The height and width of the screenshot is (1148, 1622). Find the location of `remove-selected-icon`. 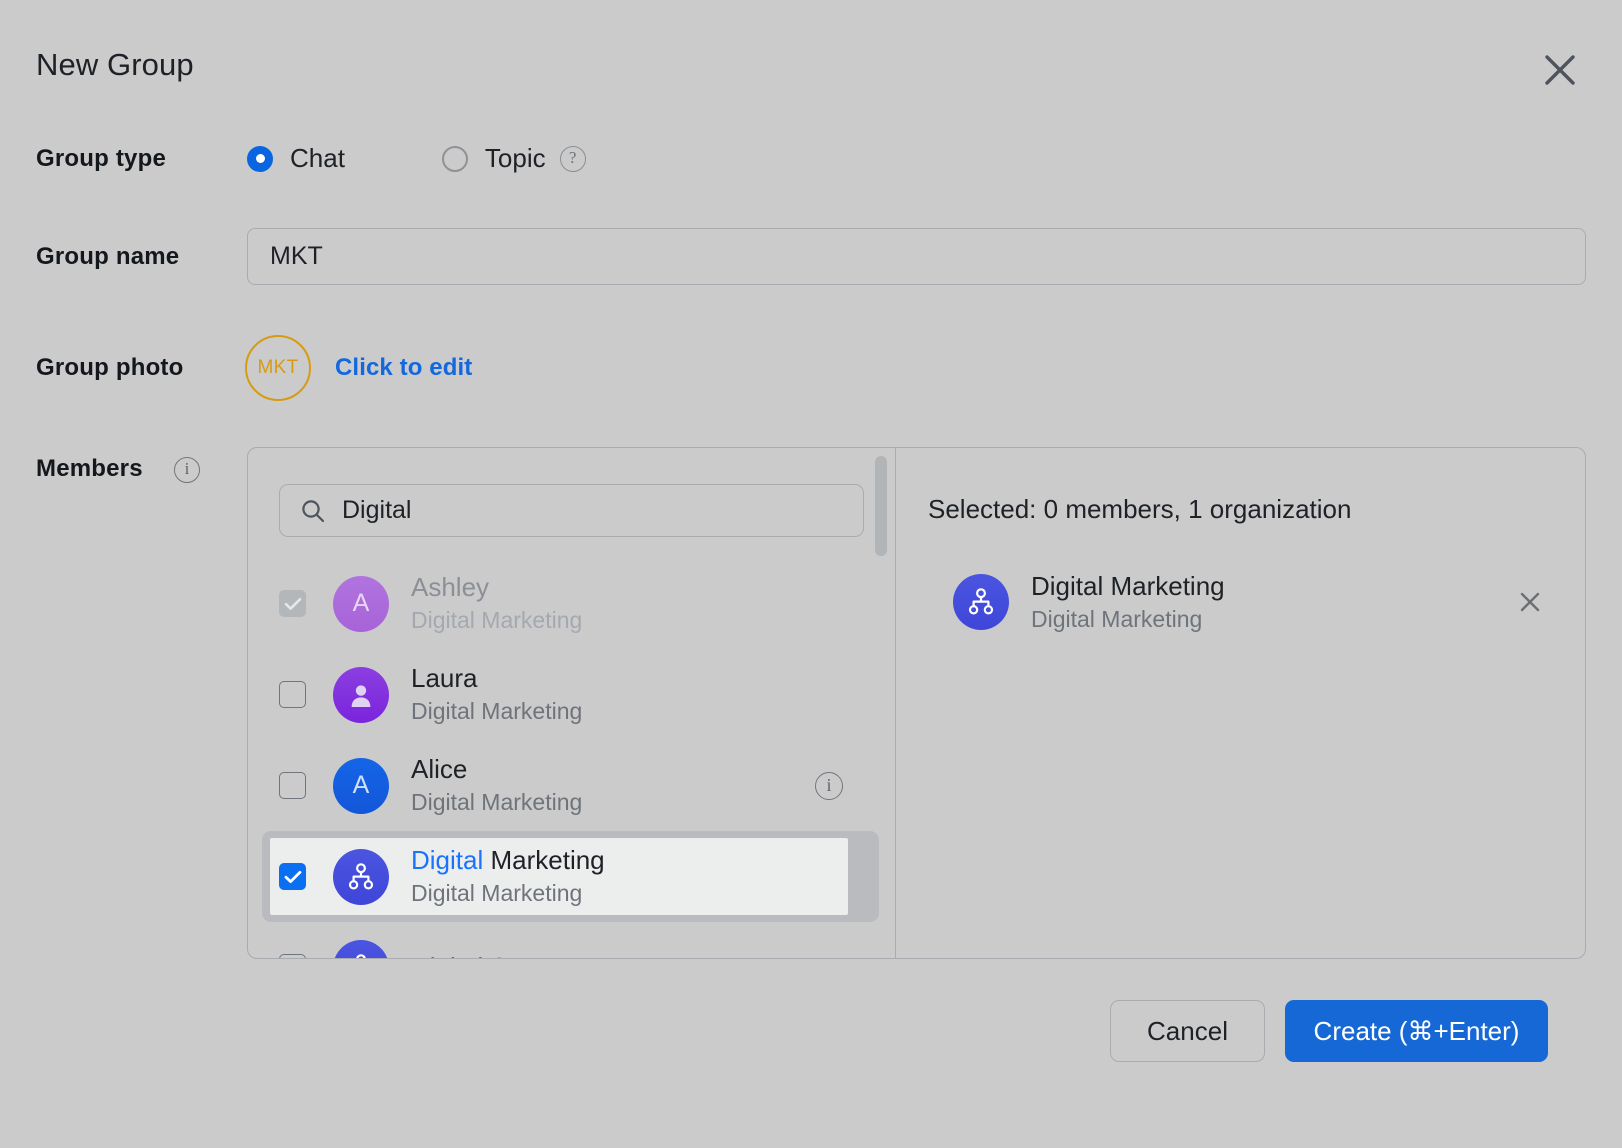

remove-selected-icon is located at coordinates (1530, 602).